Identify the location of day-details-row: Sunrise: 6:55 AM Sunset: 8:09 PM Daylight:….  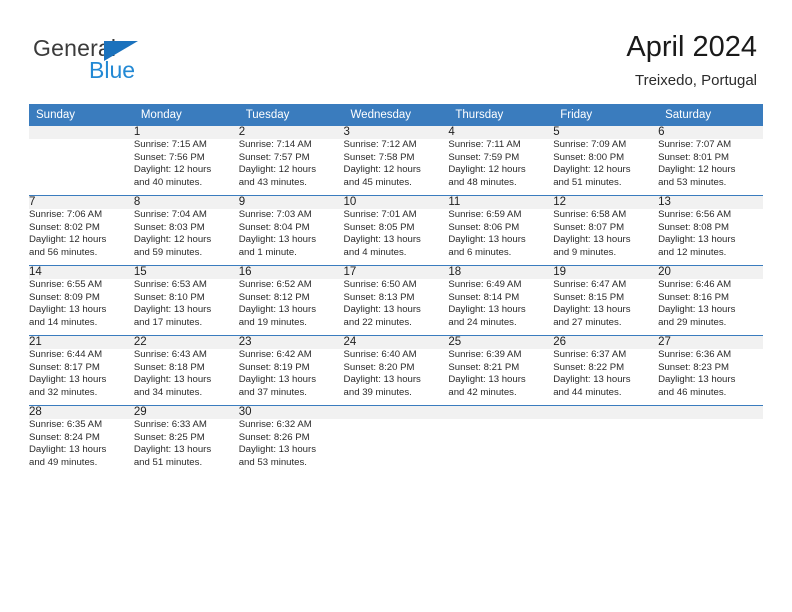
(396, 307).